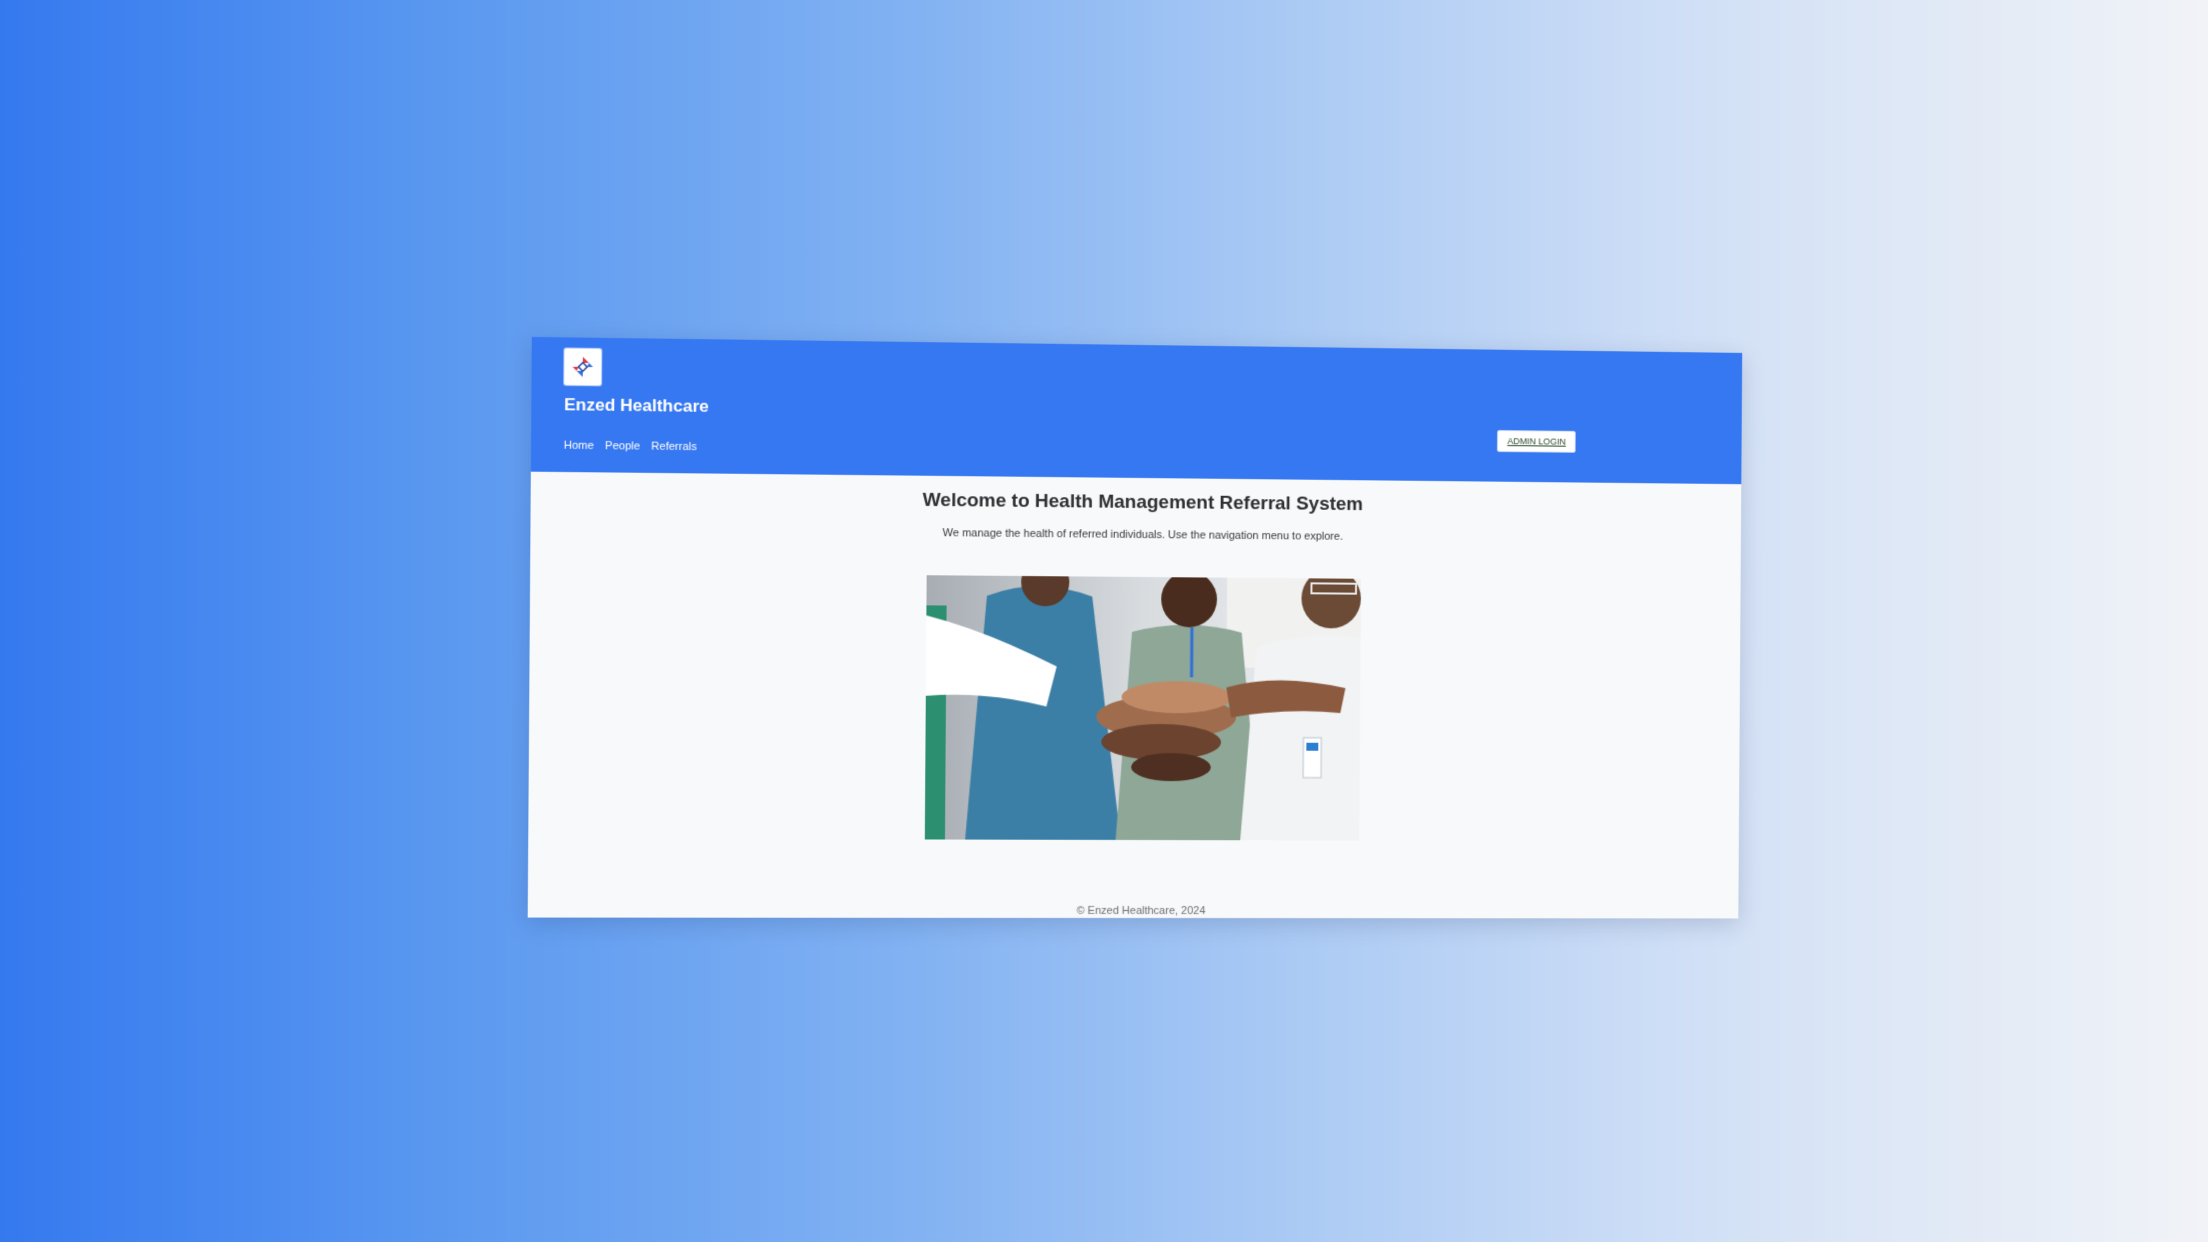  I want to click on brand-name: Enzed Healthcare, so click(636, 405).